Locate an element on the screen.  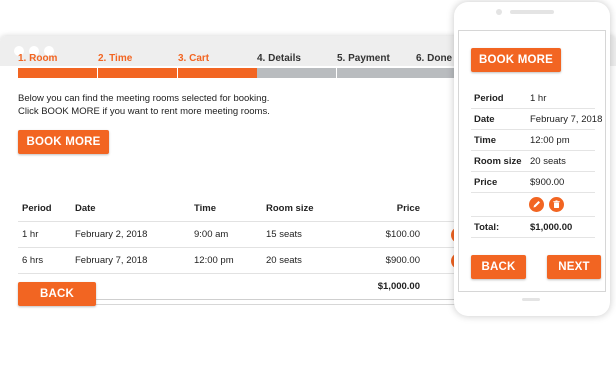
header-time: Time is located at coordinates (205, 208).